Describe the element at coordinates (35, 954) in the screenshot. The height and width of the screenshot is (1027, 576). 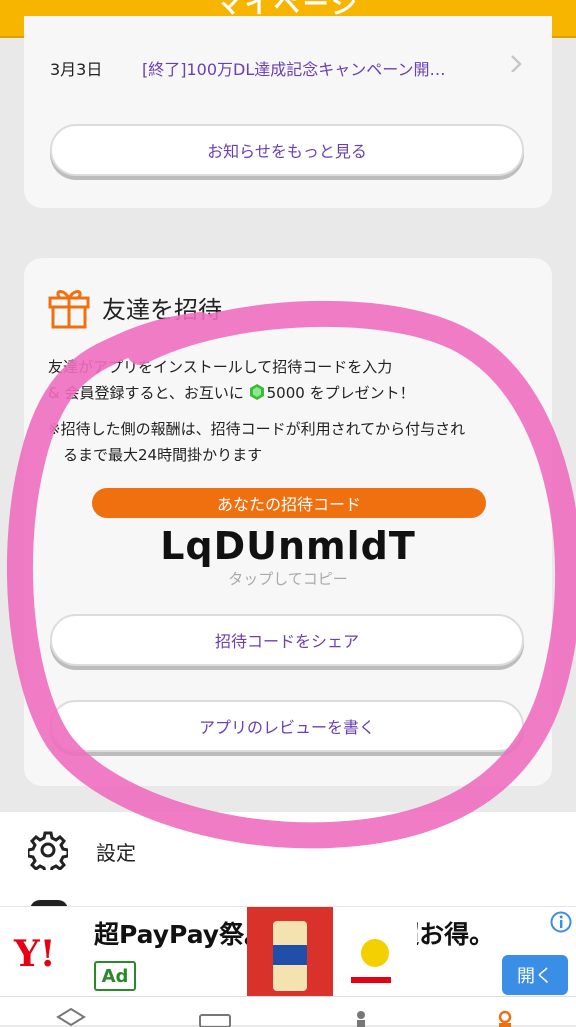
I see `yahoo-logo: Y!` at that location.